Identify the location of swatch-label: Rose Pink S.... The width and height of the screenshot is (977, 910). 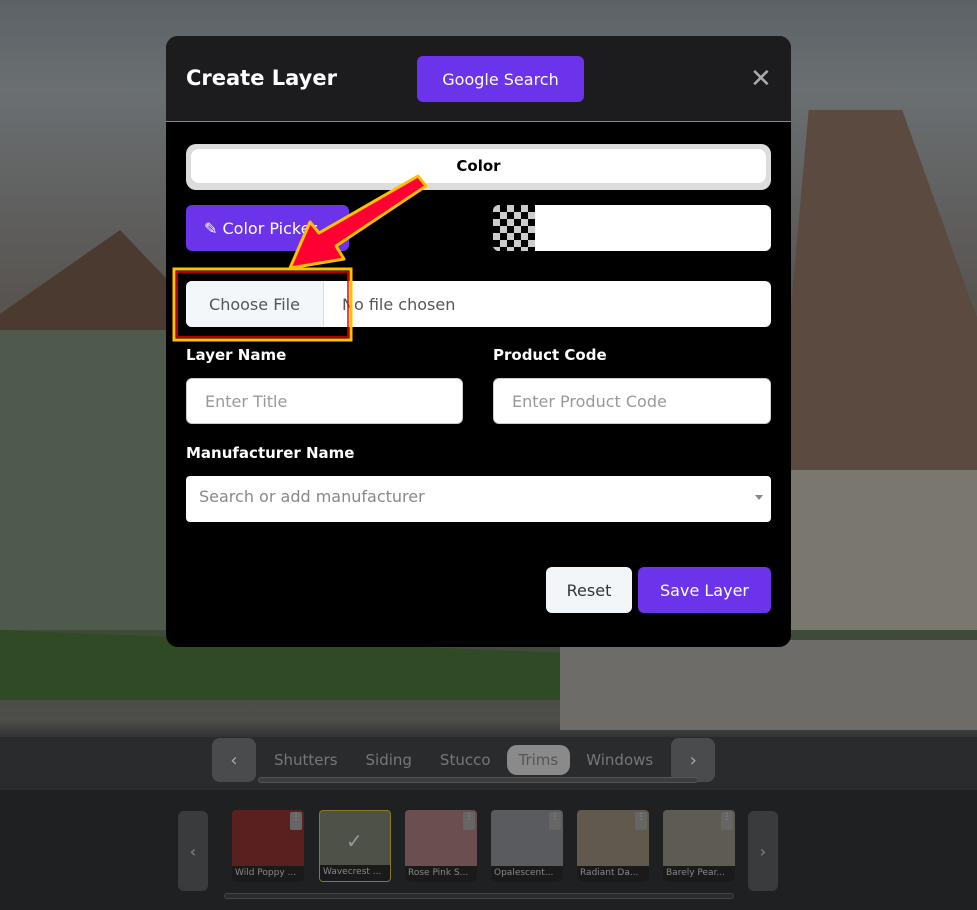
(441, 874).